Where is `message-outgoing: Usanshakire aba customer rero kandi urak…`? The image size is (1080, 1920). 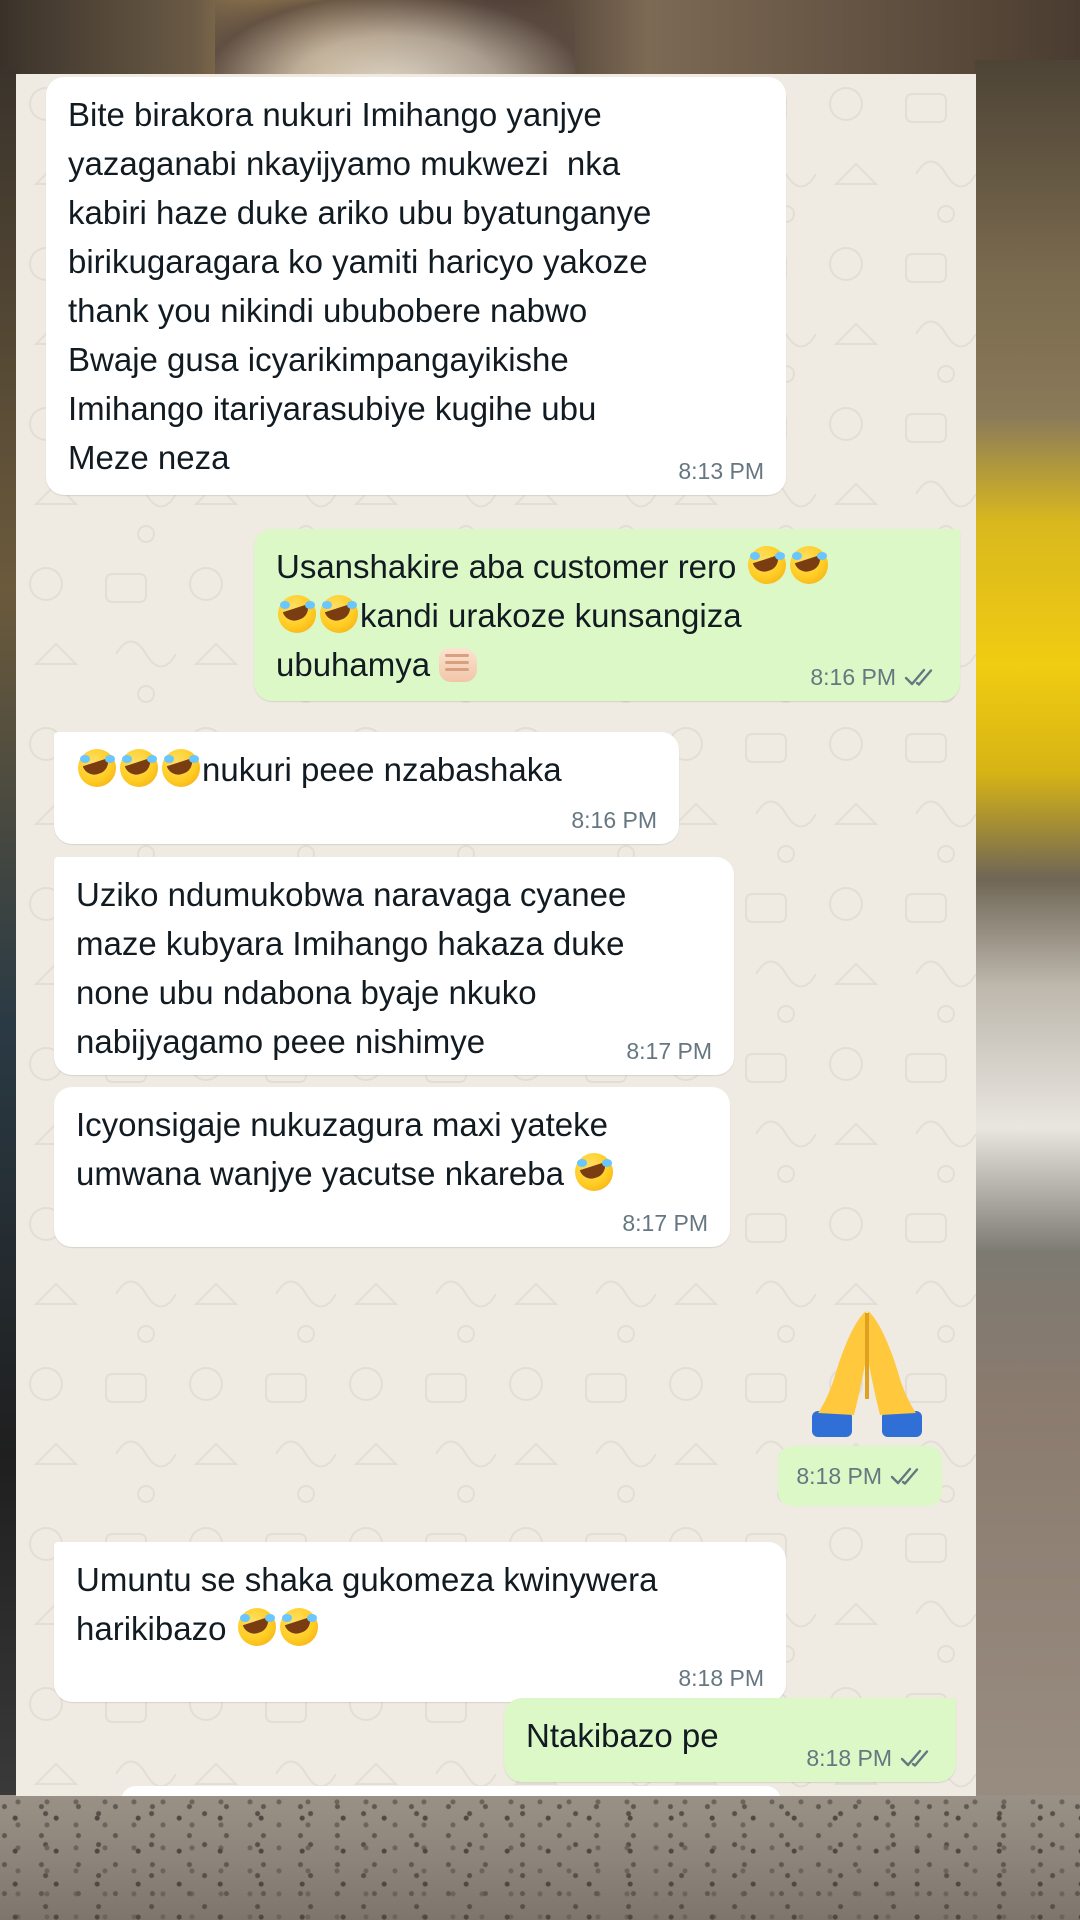
message-outgoing: Usanshakire aba customer rero kandi urak… is located at coordinates (607, 615).